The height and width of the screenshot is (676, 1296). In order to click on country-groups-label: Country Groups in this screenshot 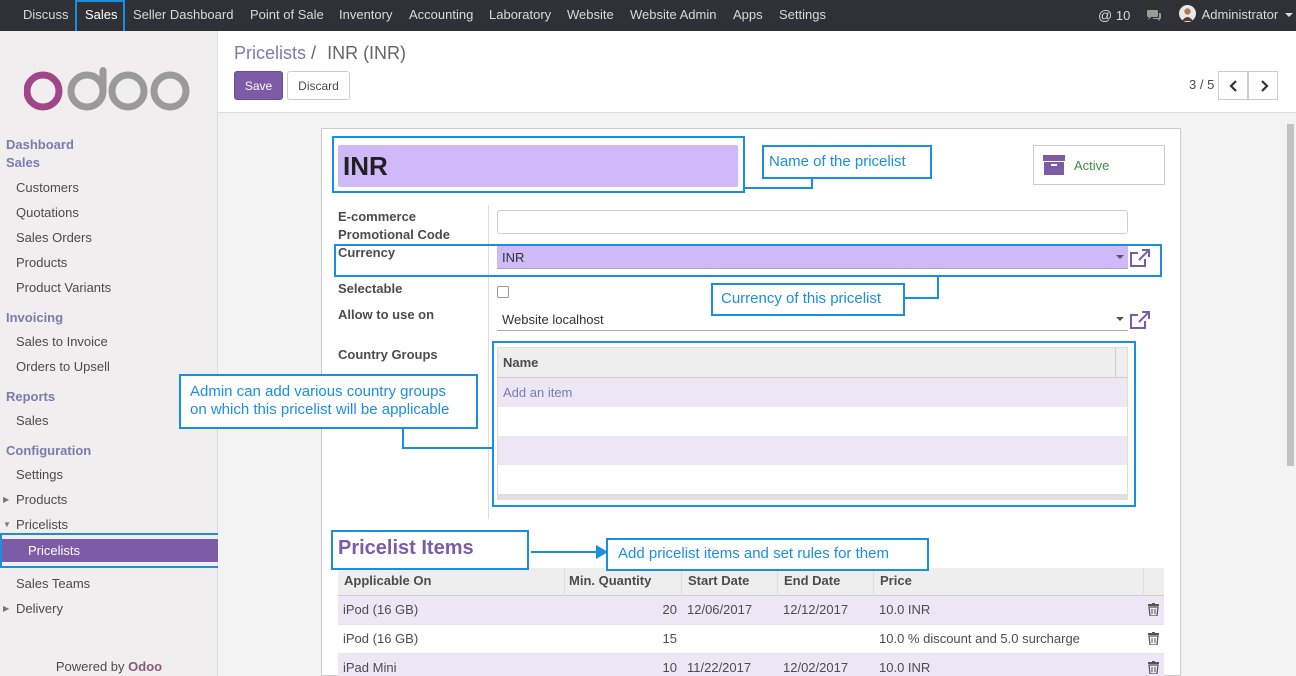, I will do `click(388, 354)`.